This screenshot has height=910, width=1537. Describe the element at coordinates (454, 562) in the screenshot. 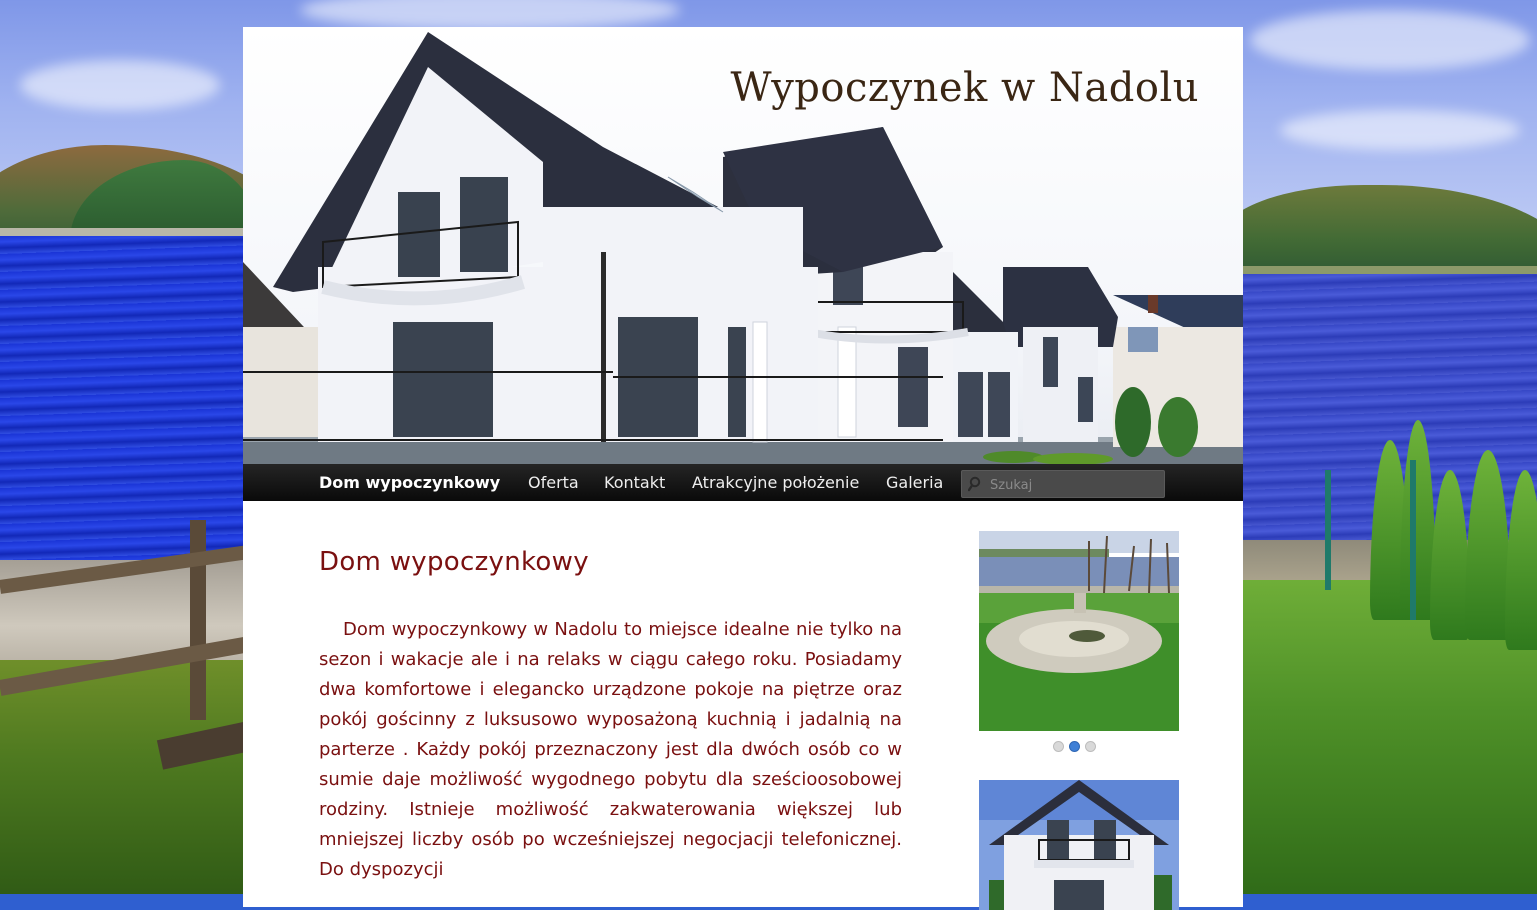

I see `page-title: Dom wypoczynkowy` at that location.